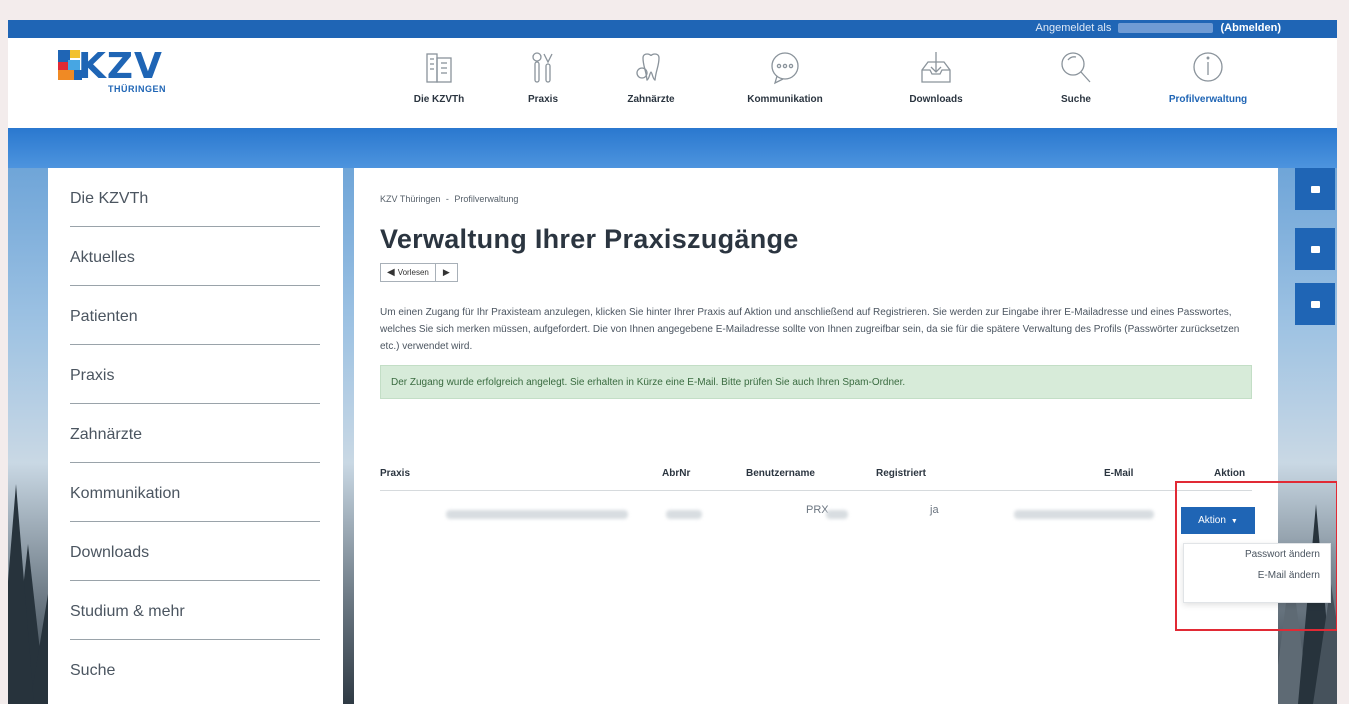  I want to click on menu-item-passwort-aendern: Passwort ändern, so click(1257, 554).